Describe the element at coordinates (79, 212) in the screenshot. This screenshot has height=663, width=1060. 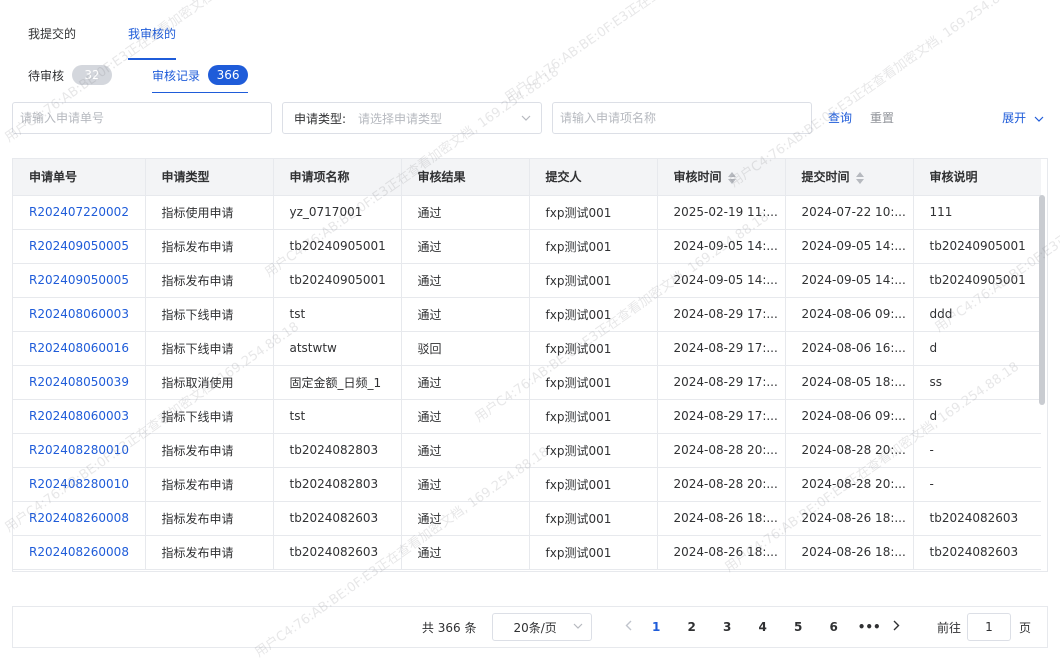
I see `cell-application-no: R202407220002` at that location.